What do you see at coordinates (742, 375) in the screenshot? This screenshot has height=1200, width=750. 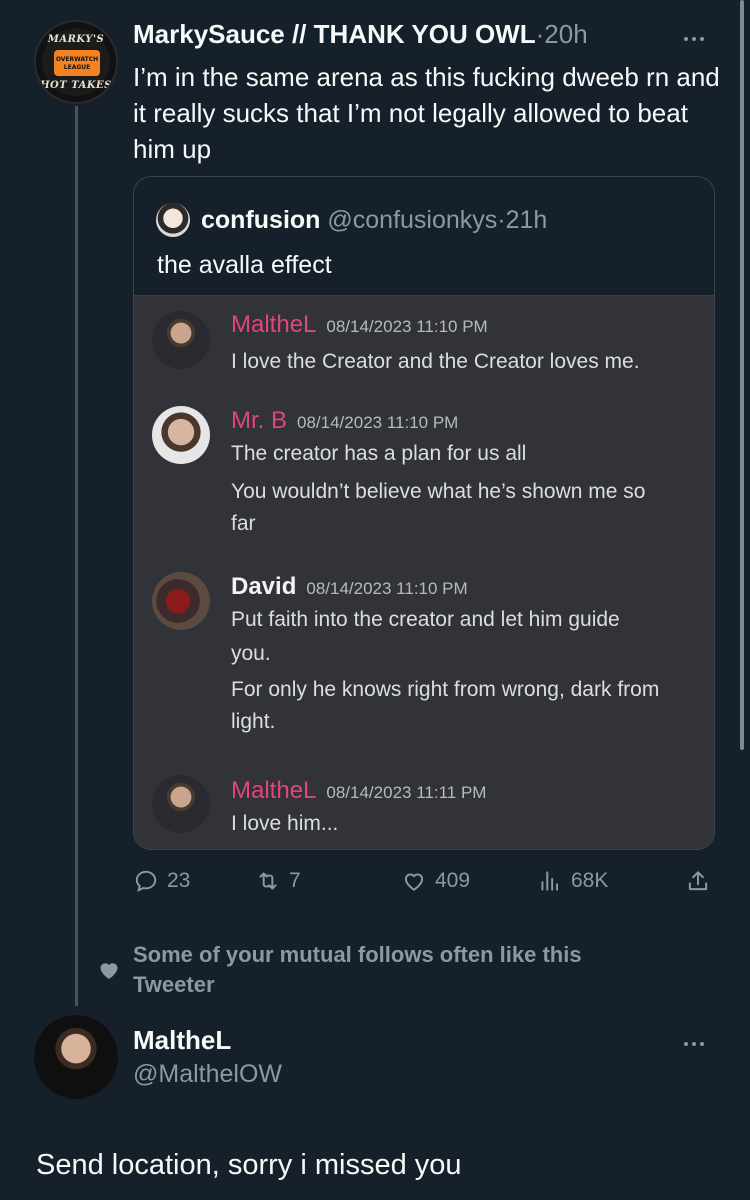 I see `scrollbar` at bounding box center [742, 375].